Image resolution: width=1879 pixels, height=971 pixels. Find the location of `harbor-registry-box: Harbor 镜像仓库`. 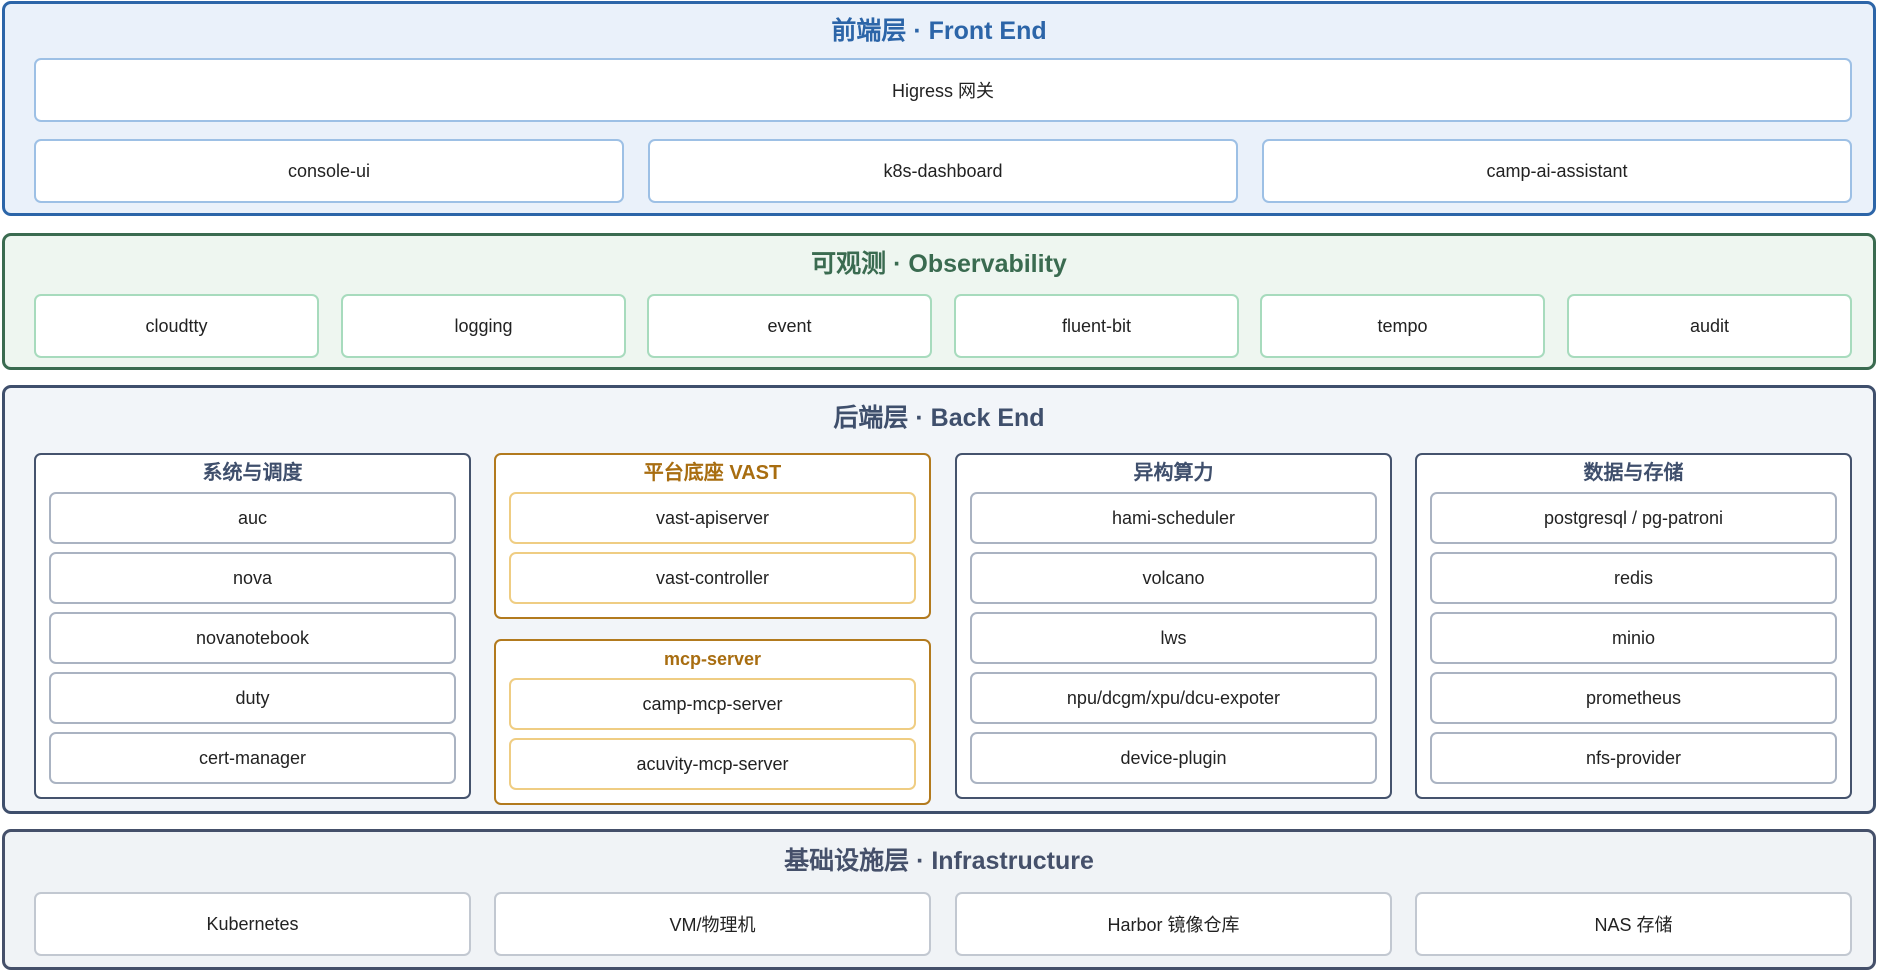

harbor-registry-box: Harbor 镜像仓库 is located at coordinates (1173, 924).